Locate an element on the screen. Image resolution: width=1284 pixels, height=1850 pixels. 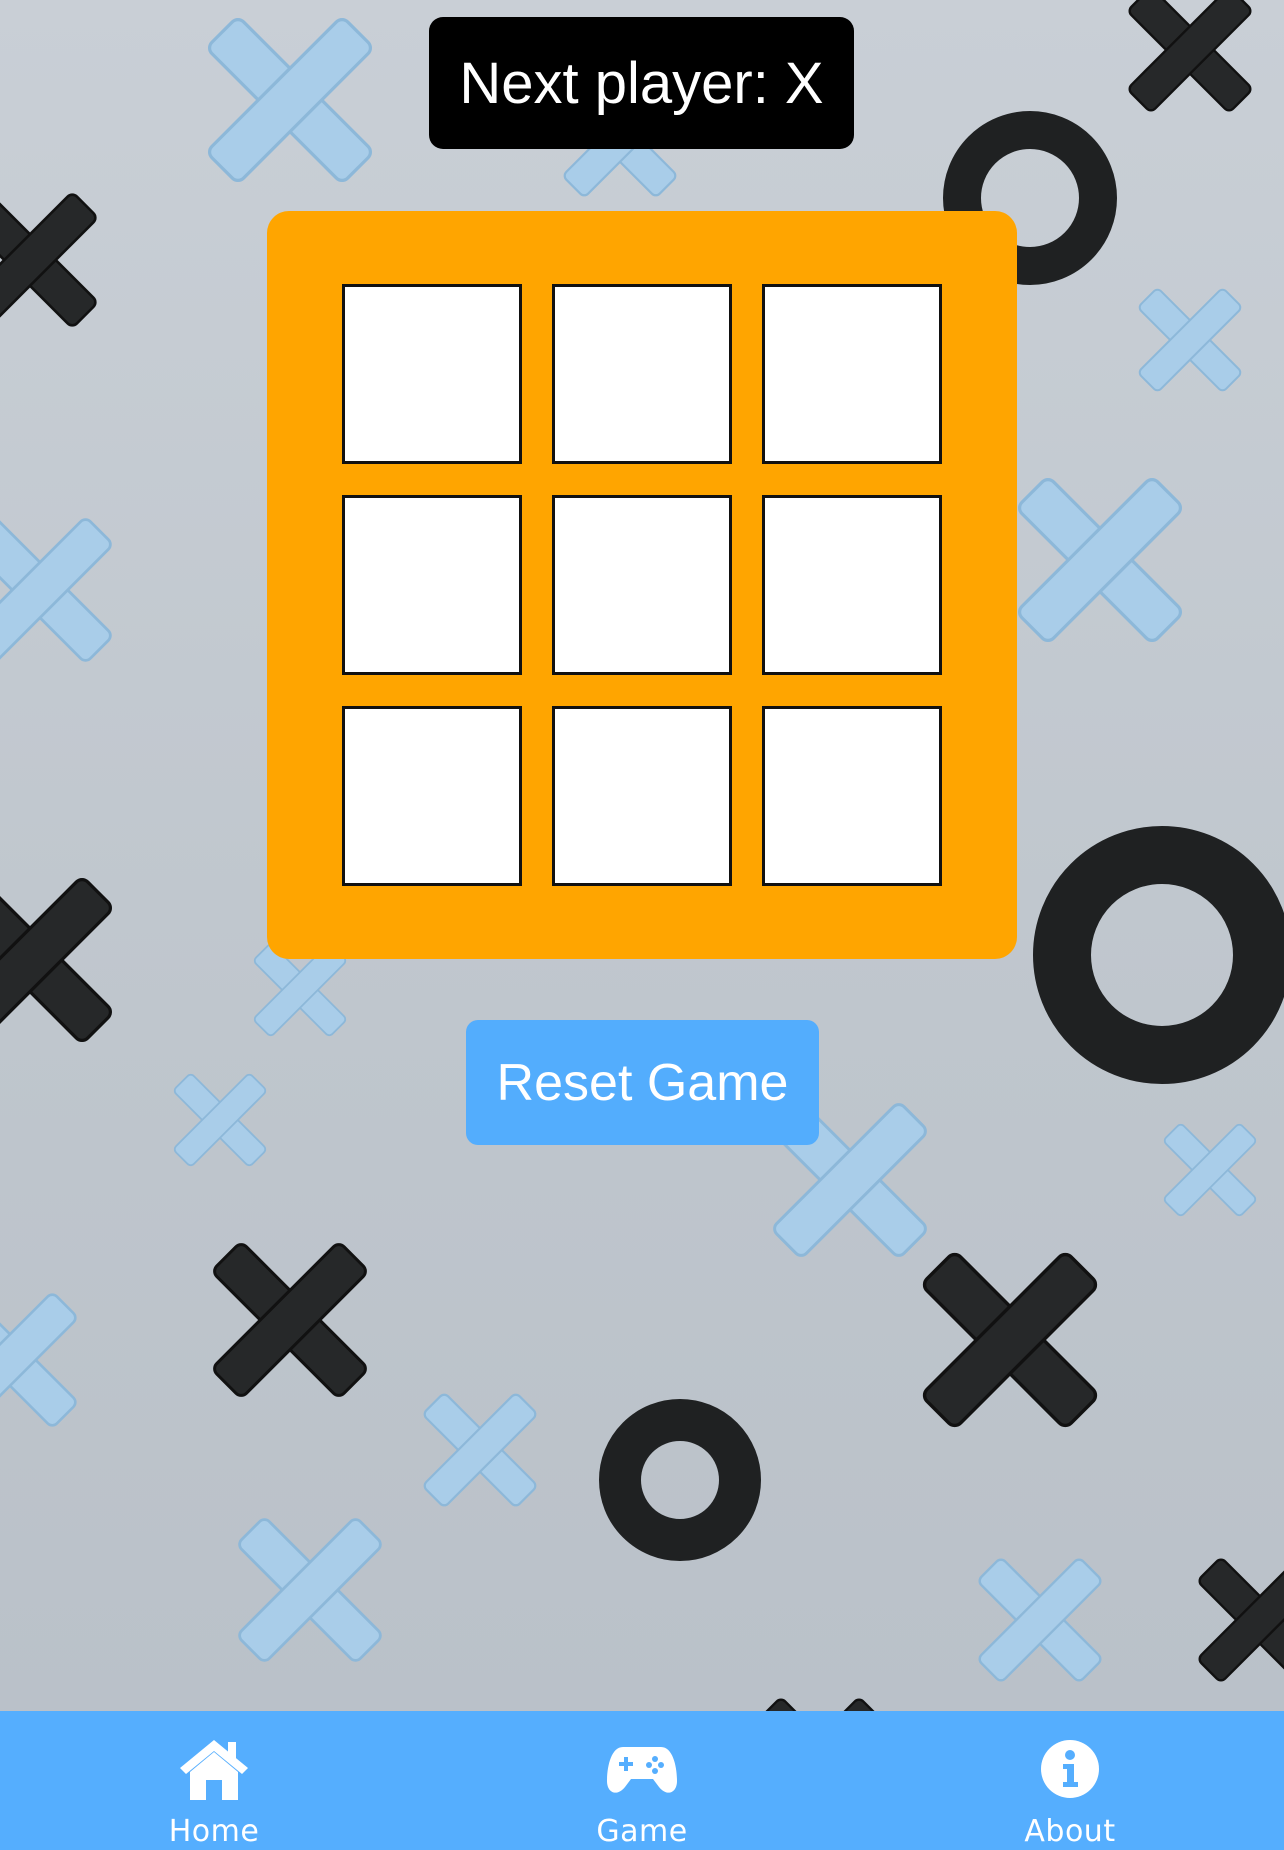
nav-label-game: Game is located at coordinates (642, 1831).